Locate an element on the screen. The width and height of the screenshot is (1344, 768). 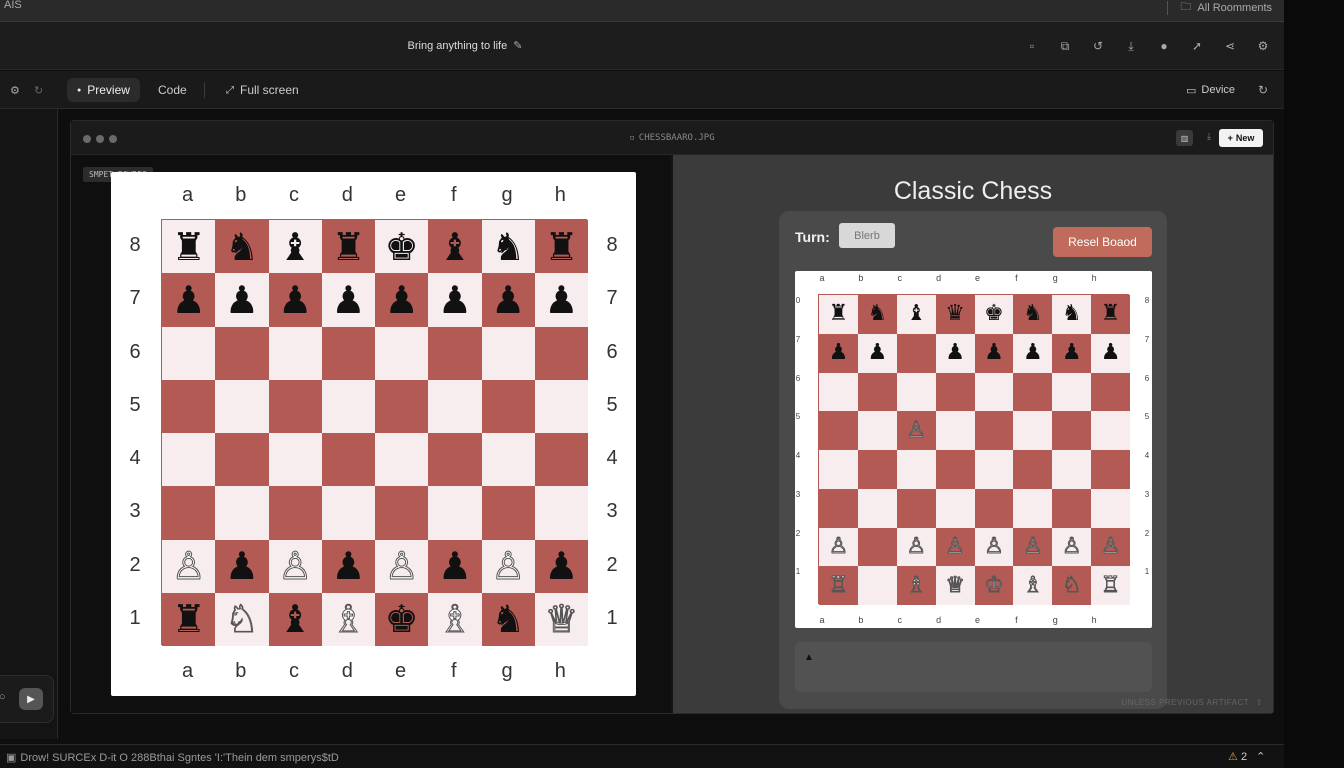
board-square: ♚ is located at coordinates (402, 247).